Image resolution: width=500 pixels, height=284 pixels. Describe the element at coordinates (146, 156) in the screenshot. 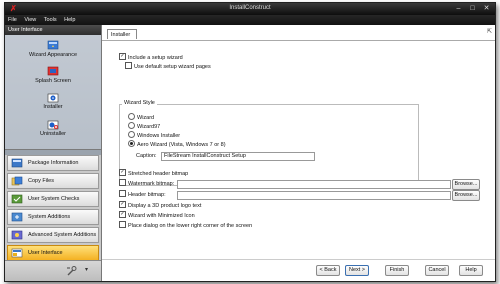

I see `caption-label: Caption:` at that location.